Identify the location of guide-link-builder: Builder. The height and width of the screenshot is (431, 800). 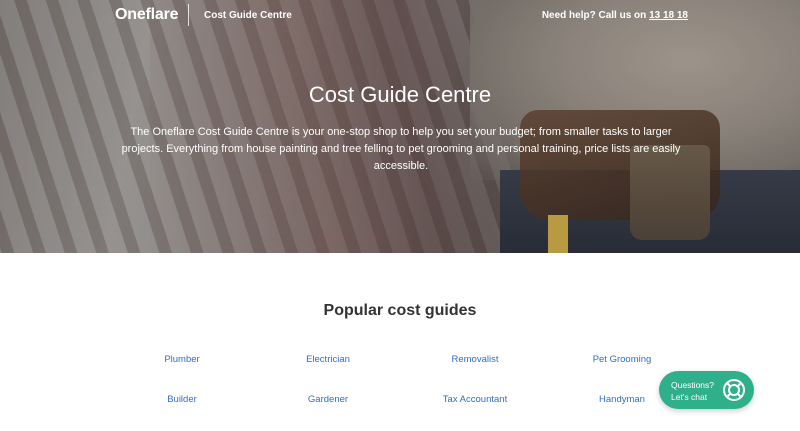
(182, 399).